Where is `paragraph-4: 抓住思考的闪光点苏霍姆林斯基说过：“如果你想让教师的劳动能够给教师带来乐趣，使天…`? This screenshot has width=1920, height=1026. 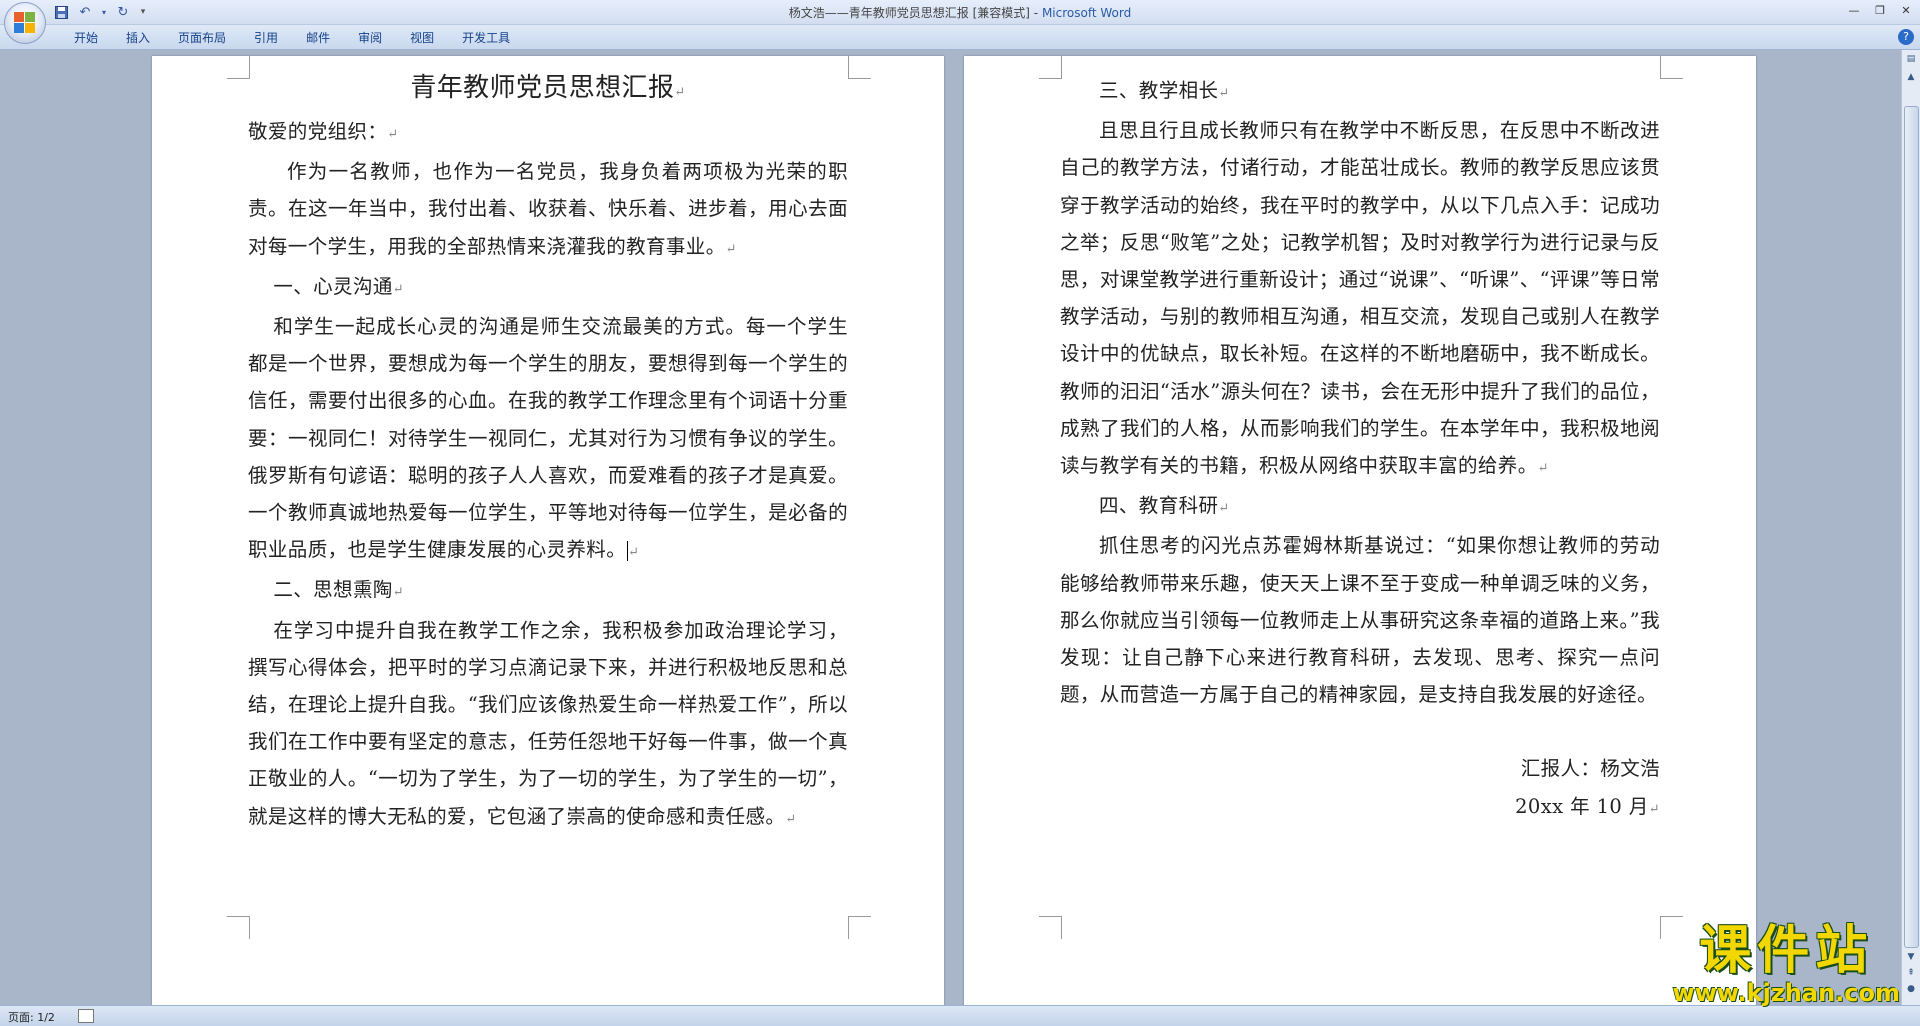 paragraph-4: 抓住思考的闪光点苏霍姆林斯基说过：“如果你想让教师的劳动能够给教师带来乐趣，使天… is located at coordinates (1360, 620).